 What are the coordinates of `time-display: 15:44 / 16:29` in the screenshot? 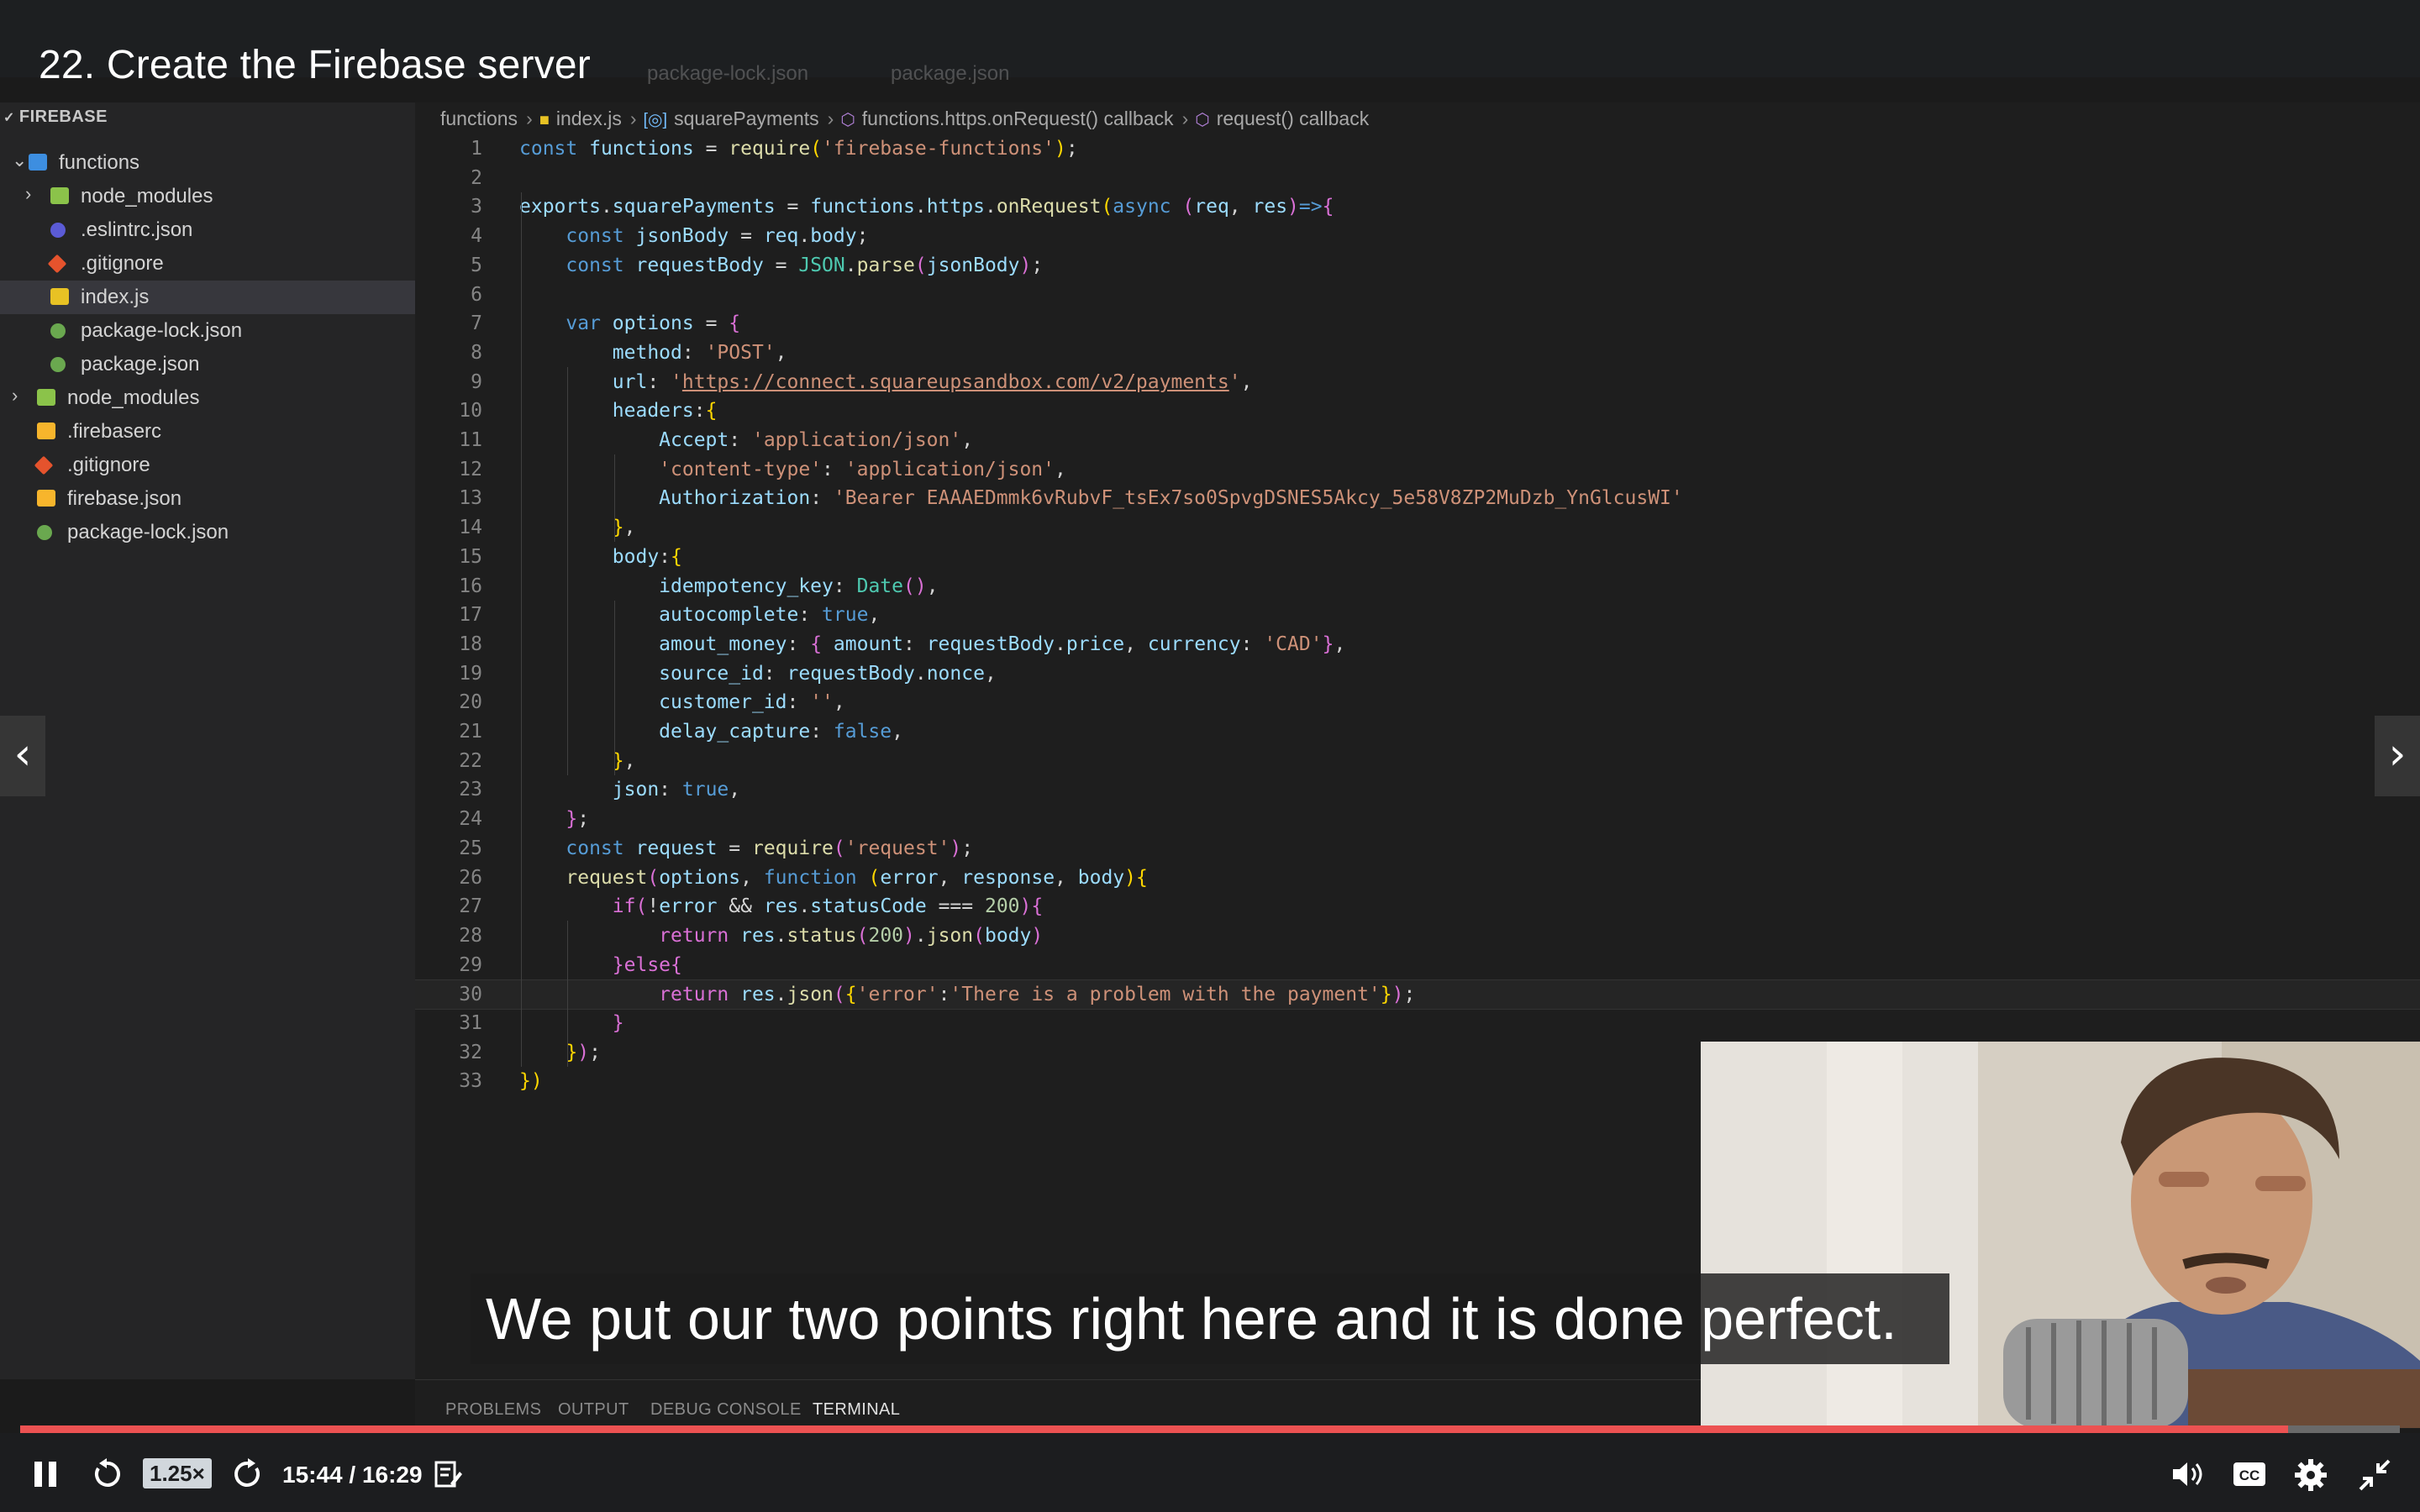 It's located at (352, 1475).